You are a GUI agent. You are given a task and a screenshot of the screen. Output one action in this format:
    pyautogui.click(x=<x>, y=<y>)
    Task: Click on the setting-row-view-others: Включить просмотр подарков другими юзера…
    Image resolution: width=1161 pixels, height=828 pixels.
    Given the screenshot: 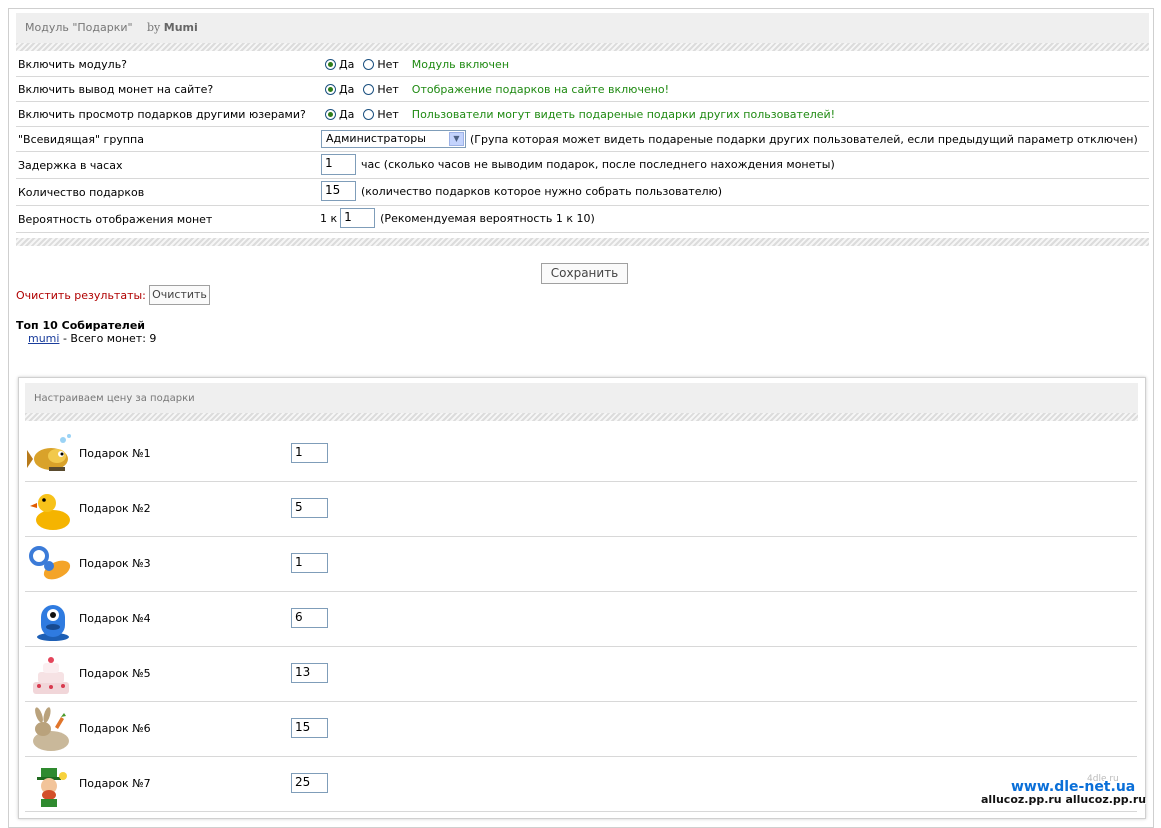 What is the action you would take?
    pyautogui.click(x=582, y=114)
    